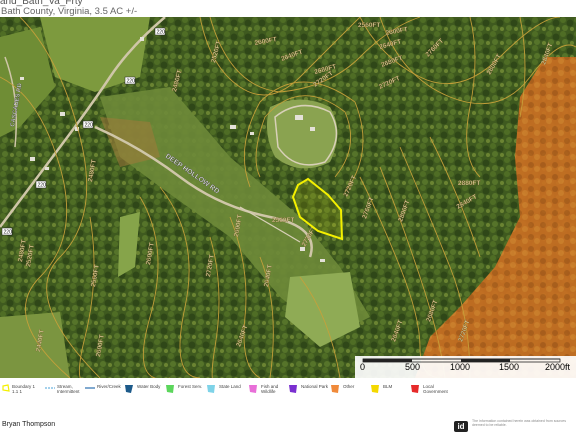 Image resolution: width=576 pixels, height=432 pixels. Describe the element at coordinates (363, 367) in the screenshot. I see `scale-tick-label: 0` at that location.